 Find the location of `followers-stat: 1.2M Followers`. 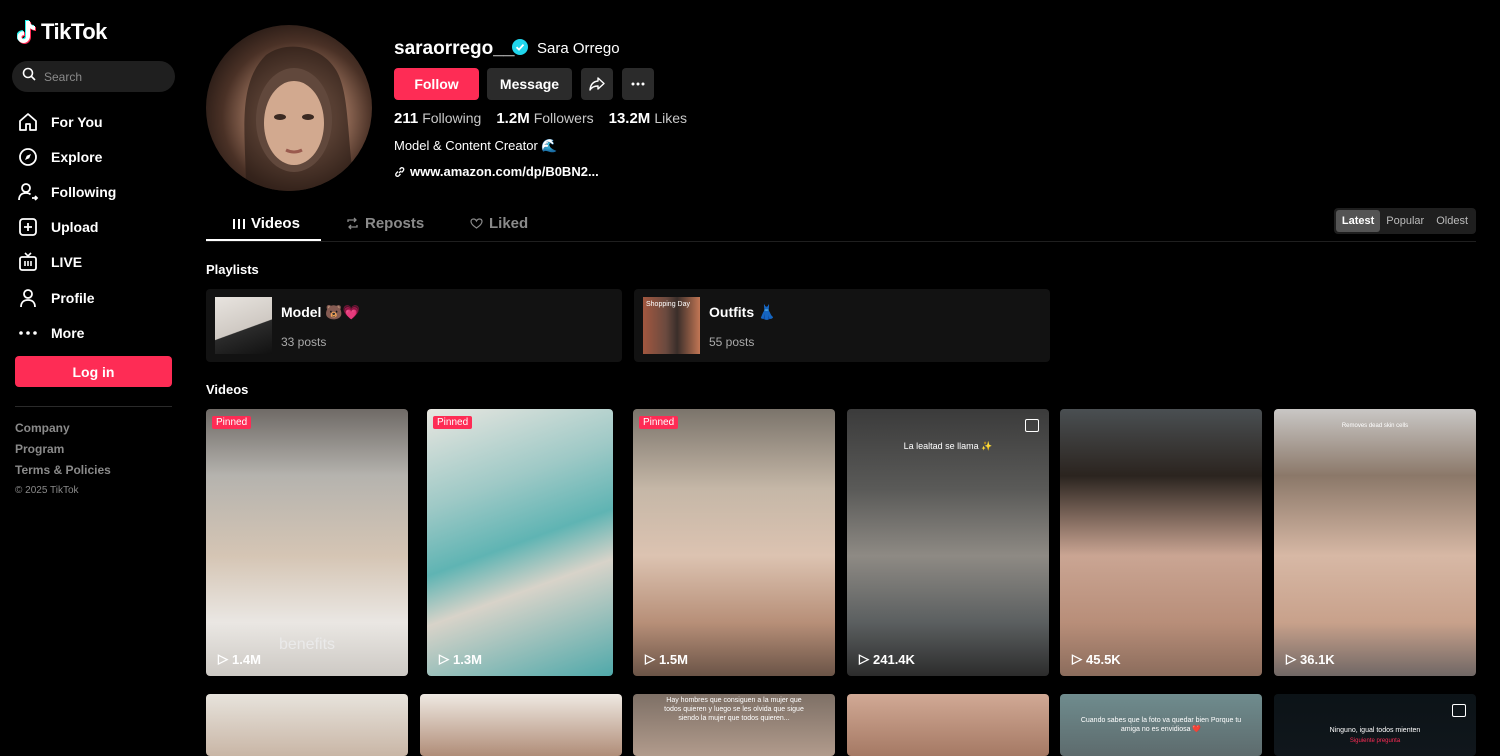

followers-stat: 1.2M Followers is located at coordinates (544, 118).